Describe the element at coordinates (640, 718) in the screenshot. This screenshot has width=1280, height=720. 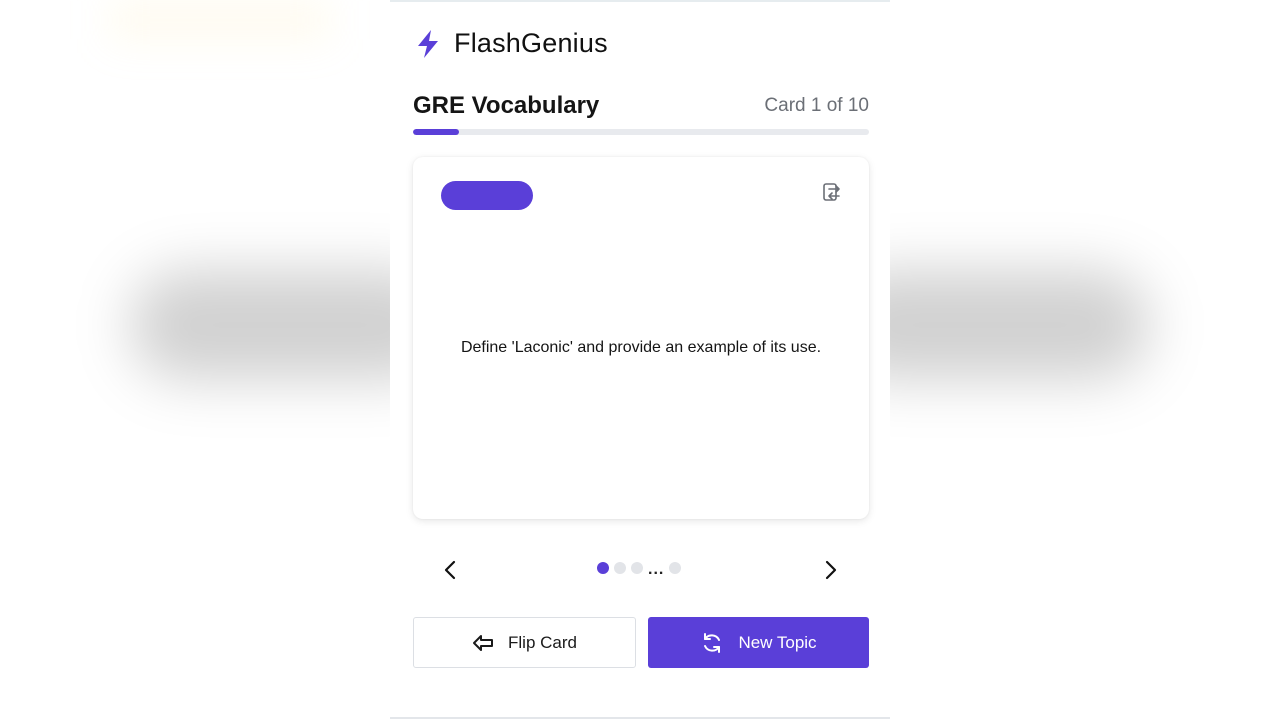
I see `bottom-divider` at that location.